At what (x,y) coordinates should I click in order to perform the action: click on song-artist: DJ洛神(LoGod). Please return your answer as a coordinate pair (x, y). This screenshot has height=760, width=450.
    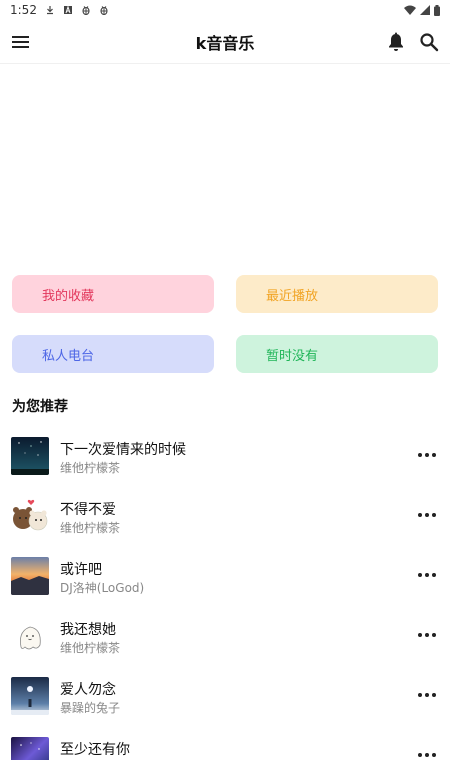
    Looking at the image, I should click on (102, 588).